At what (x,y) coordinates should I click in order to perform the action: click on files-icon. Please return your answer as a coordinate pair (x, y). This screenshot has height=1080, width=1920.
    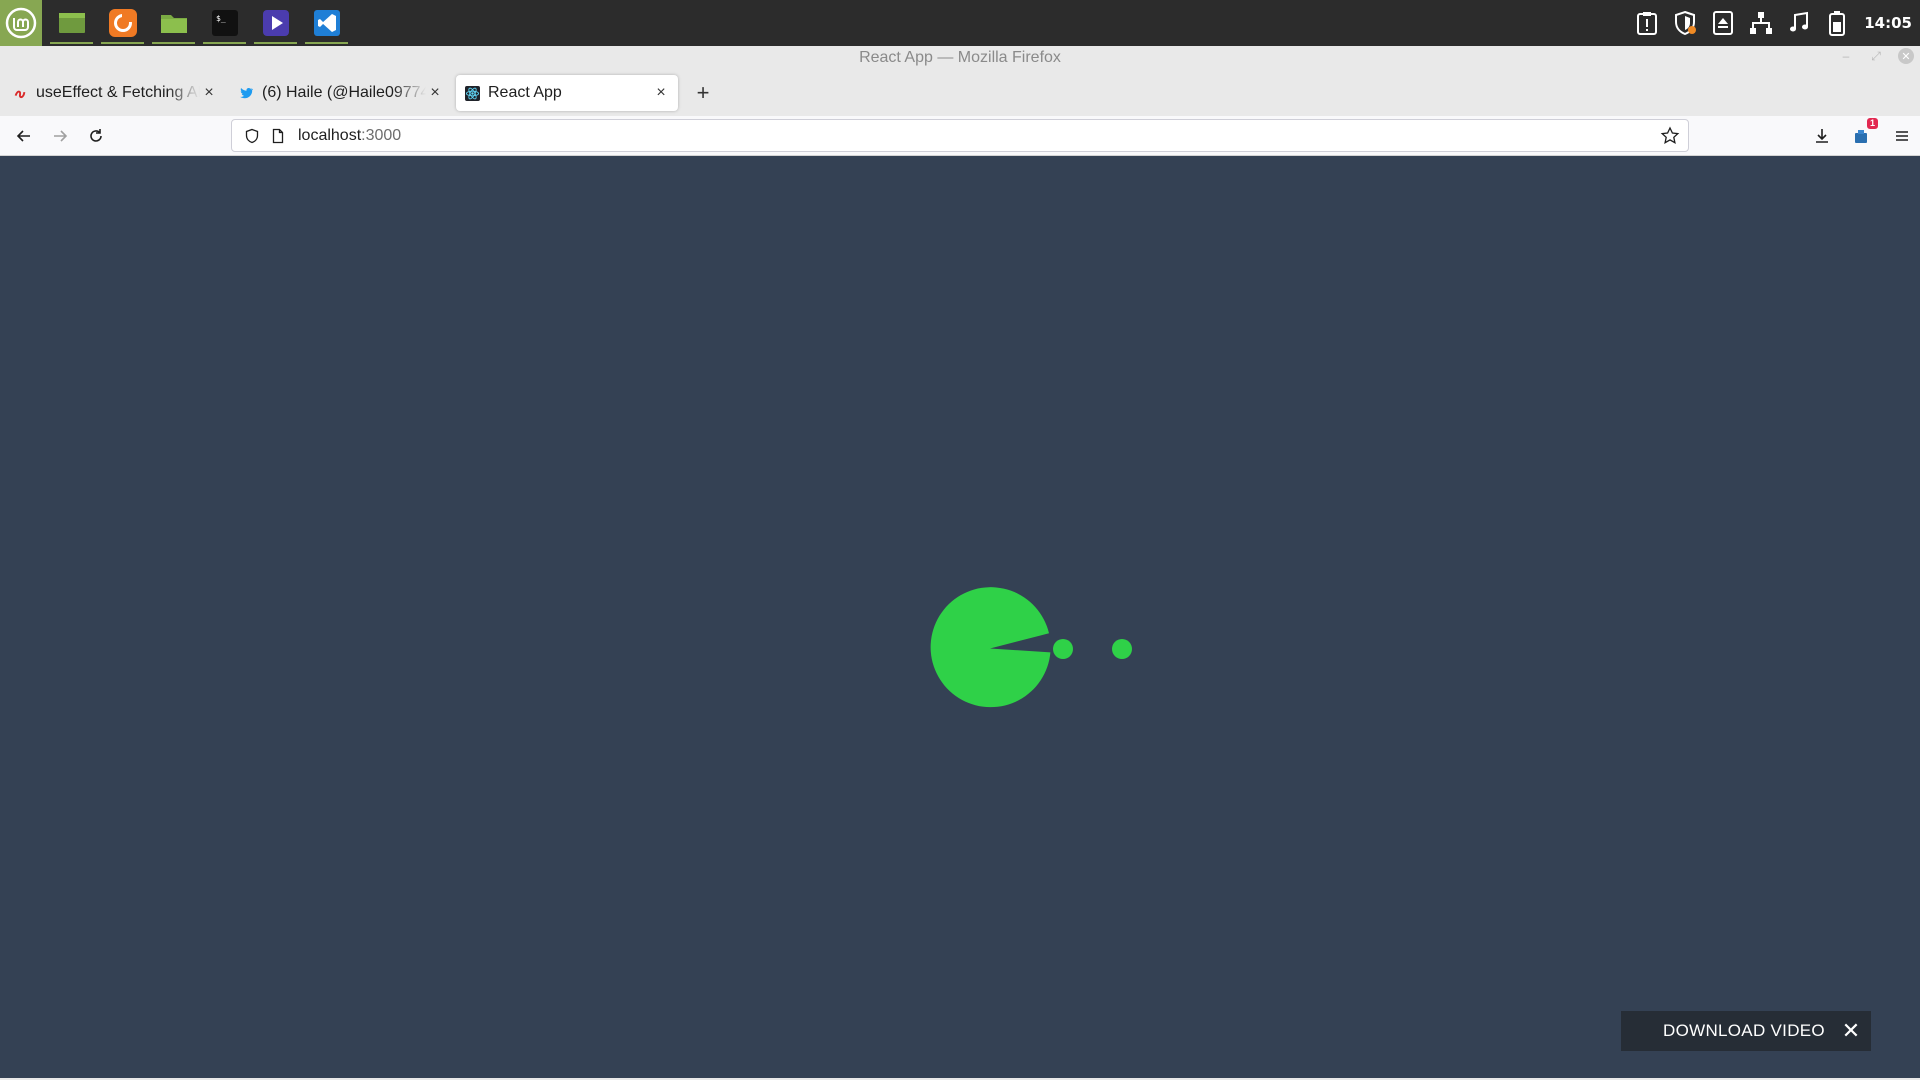
    Looking at the image, I should click on (173, 24).